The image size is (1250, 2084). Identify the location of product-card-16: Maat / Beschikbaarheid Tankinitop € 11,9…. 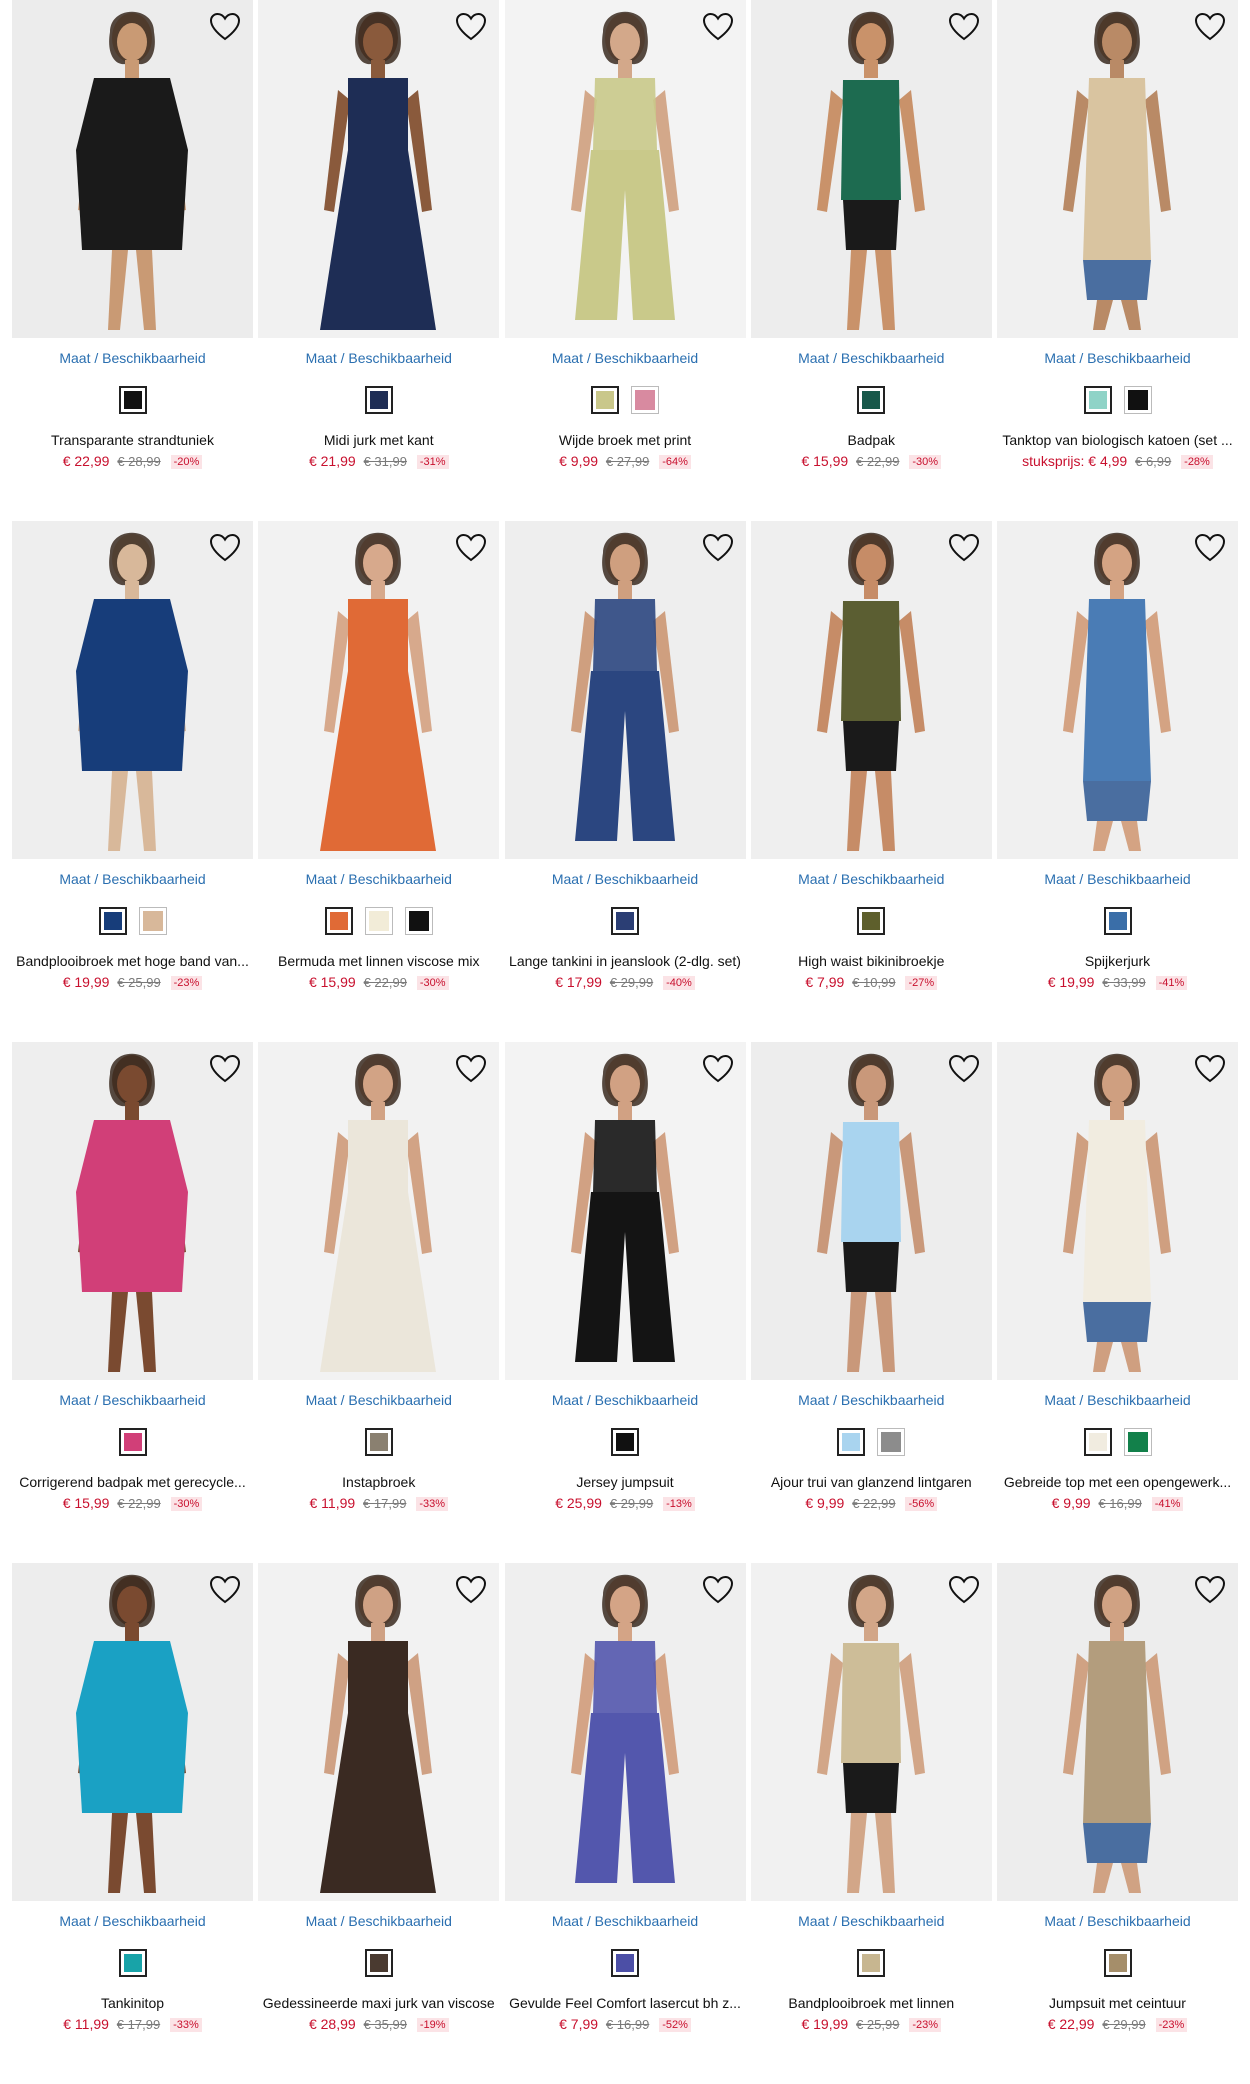
(132, 1823).